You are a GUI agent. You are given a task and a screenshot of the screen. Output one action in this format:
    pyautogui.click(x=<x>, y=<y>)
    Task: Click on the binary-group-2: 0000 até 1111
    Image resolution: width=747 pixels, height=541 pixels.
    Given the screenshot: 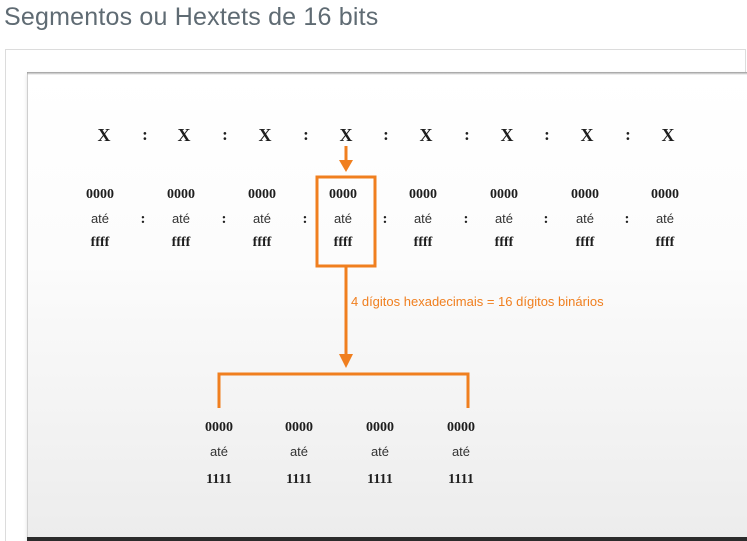 What is the action you would take?
    pyautogui.click(x=299, y=454)
    